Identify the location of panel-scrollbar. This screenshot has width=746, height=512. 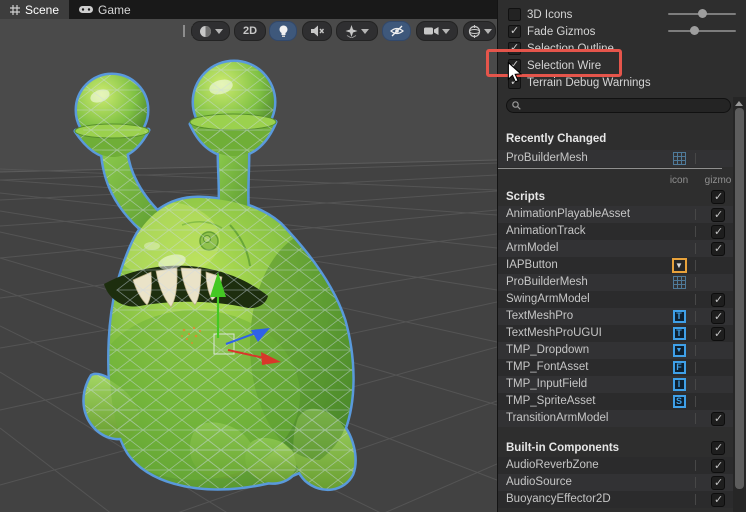
(739, 304).